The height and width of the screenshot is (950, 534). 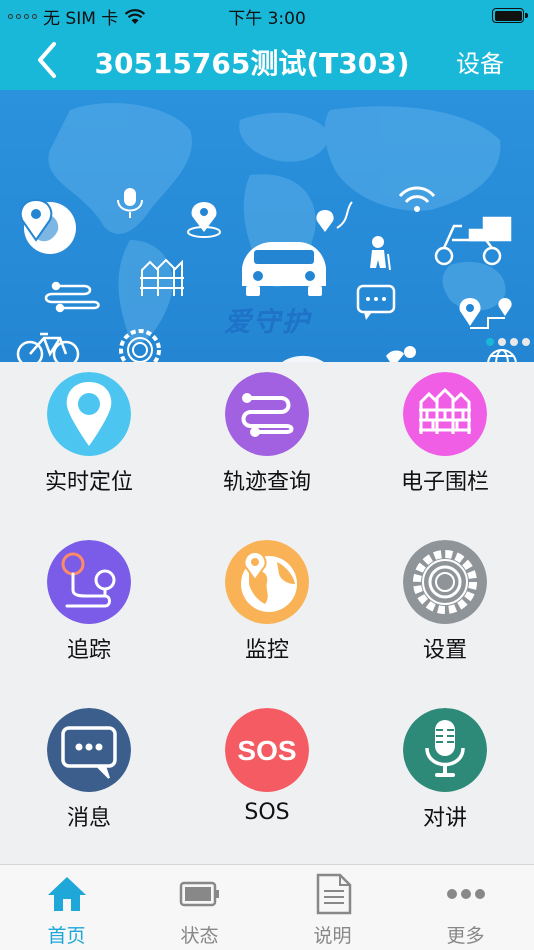 I want to click on globe-monitor-icon, so click(x=267, y=582).